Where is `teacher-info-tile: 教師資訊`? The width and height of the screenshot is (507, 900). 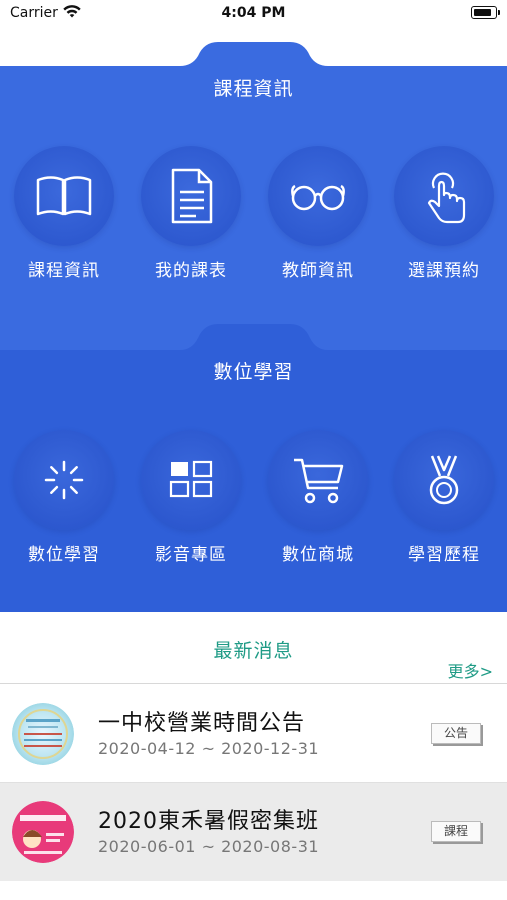 teacher-info-tile: 教師資訊 is located at coordinates (318, 213).